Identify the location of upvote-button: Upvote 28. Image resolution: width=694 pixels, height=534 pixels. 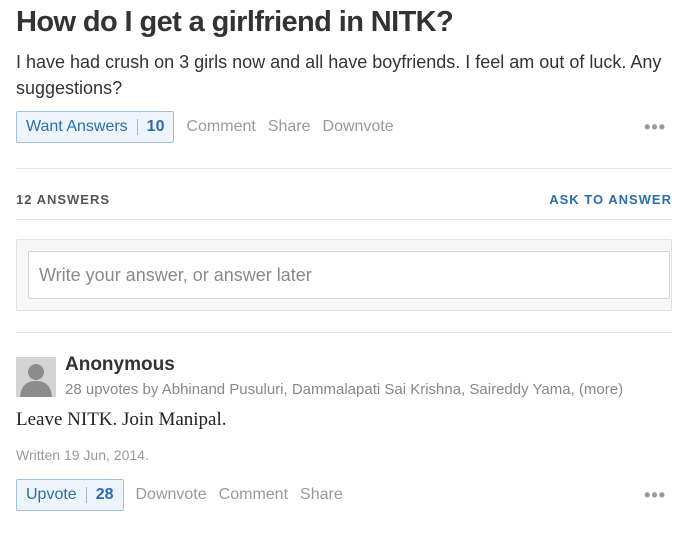
(70, 495).